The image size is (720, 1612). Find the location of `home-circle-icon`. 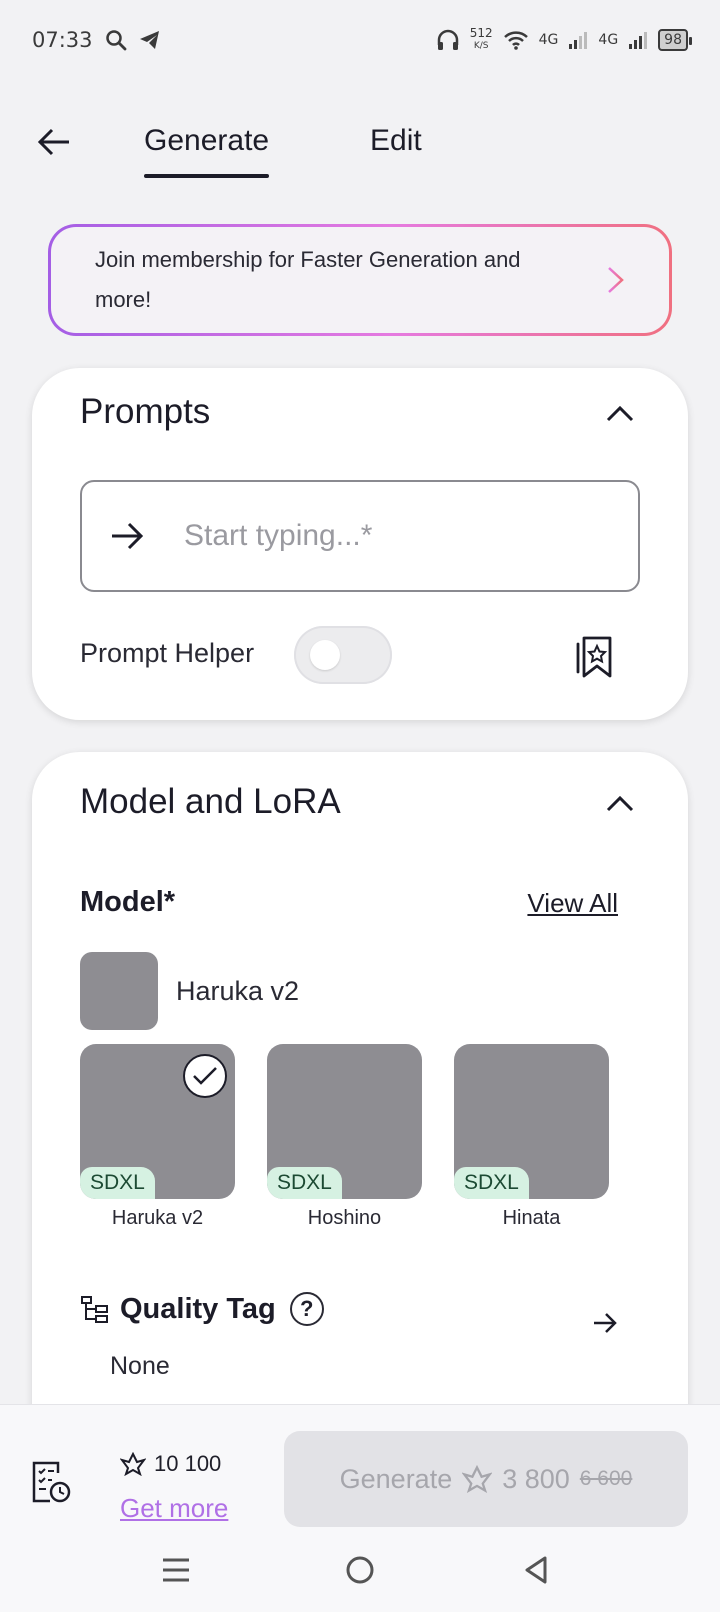

home-circle-icon is located at coordinates (360, 1570).